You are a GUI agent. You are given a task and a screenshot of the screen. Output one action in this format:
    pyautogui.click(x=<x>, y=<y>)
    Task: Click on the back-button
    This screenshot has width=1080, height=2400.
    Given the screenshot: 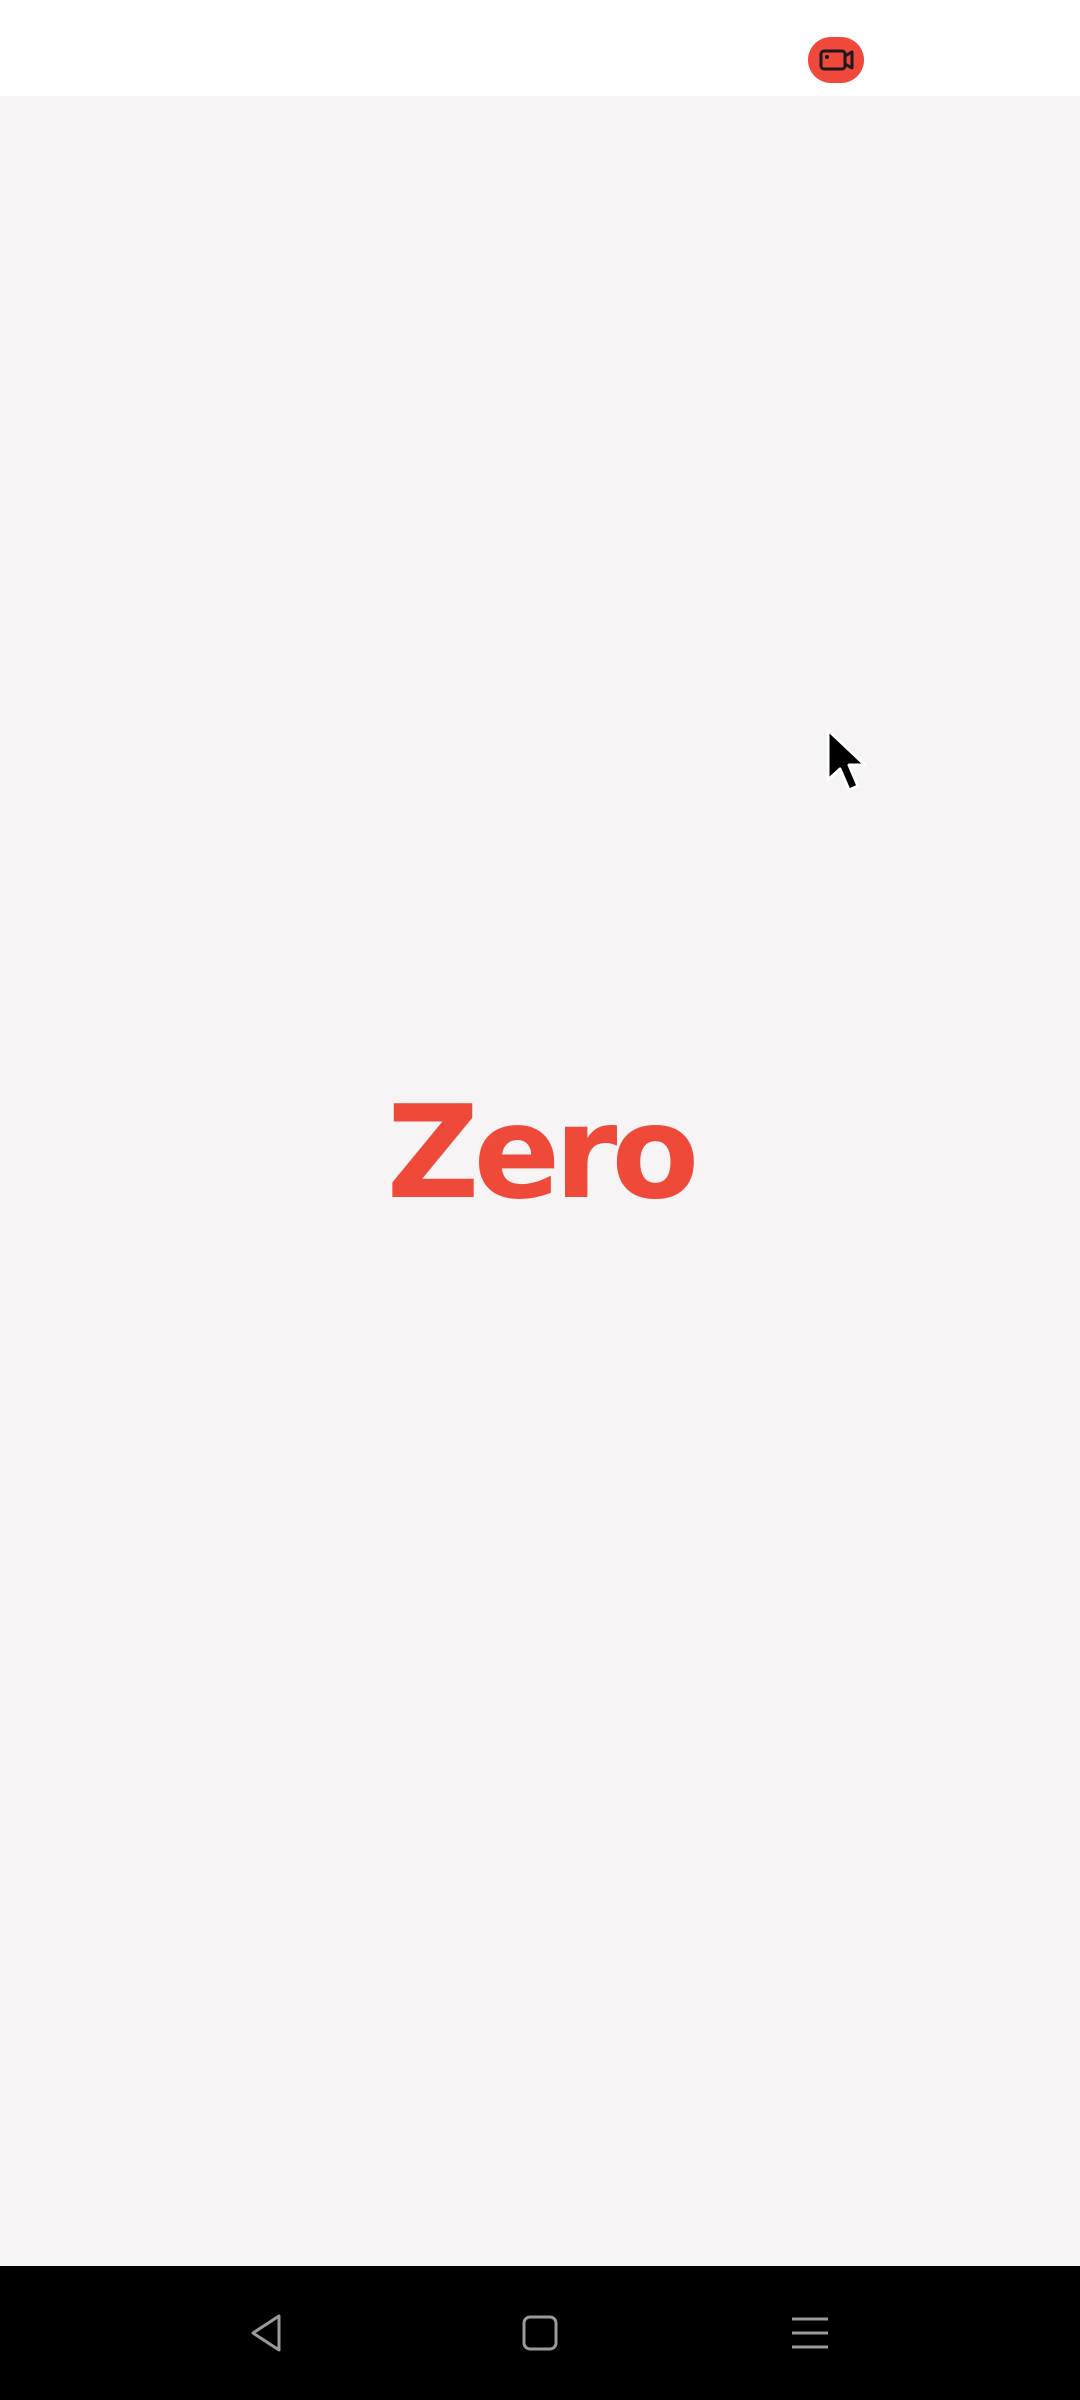 What is the action you would take?
    pyautogui.click(x=267, y=2333)
    